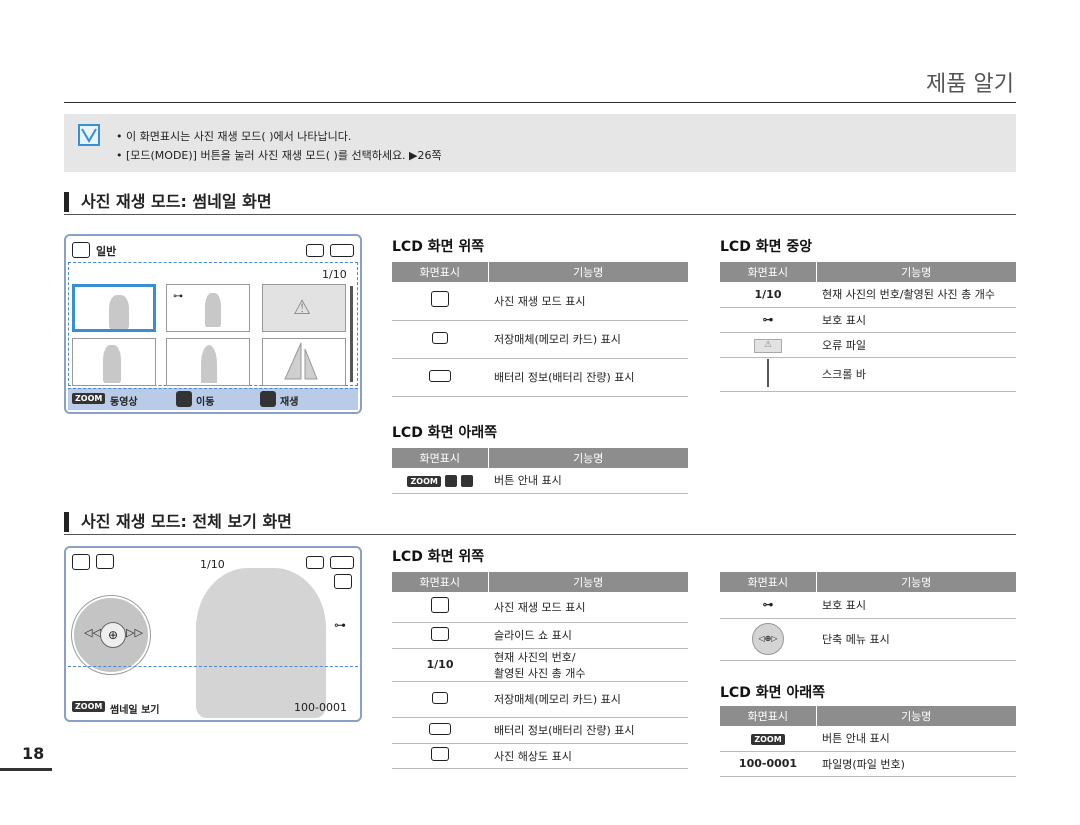  What do you see at coordinates (540, 673) in the screenshot?
I see `table-cell-line: 촬영된 사진 총 개수` at bounding box center [540, 673].